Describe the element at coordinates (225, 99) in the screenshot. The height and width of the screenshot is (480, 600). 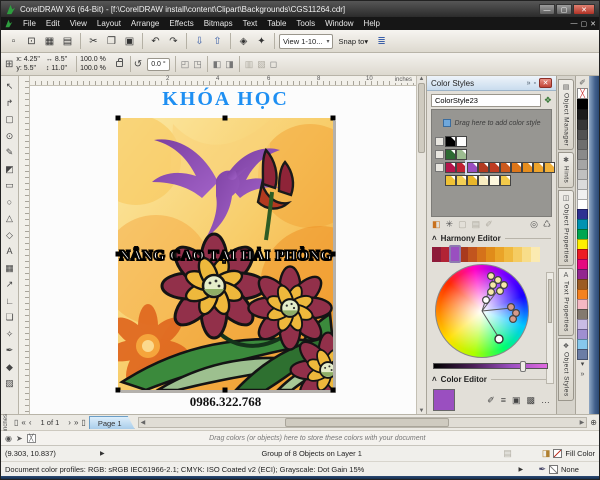
I see `course-heading-text: KHÓA HỌC` at that location.